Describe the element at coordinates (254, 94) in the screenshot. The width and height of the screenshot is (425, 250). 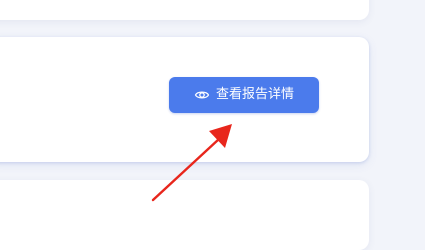
I see `view-report-details-label: 查看报告详情` at that location.